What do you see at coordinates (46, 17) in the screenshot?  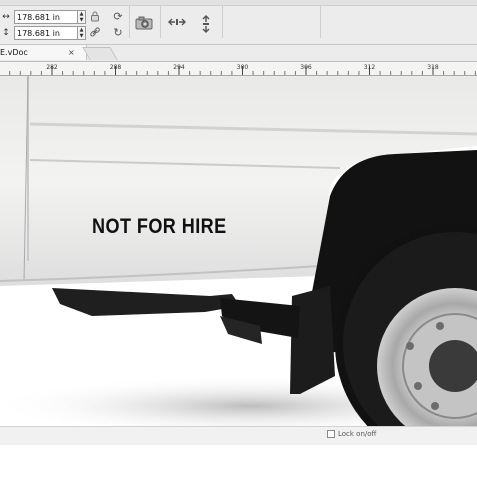 I see `width-input` at bounding box center [46, 17].